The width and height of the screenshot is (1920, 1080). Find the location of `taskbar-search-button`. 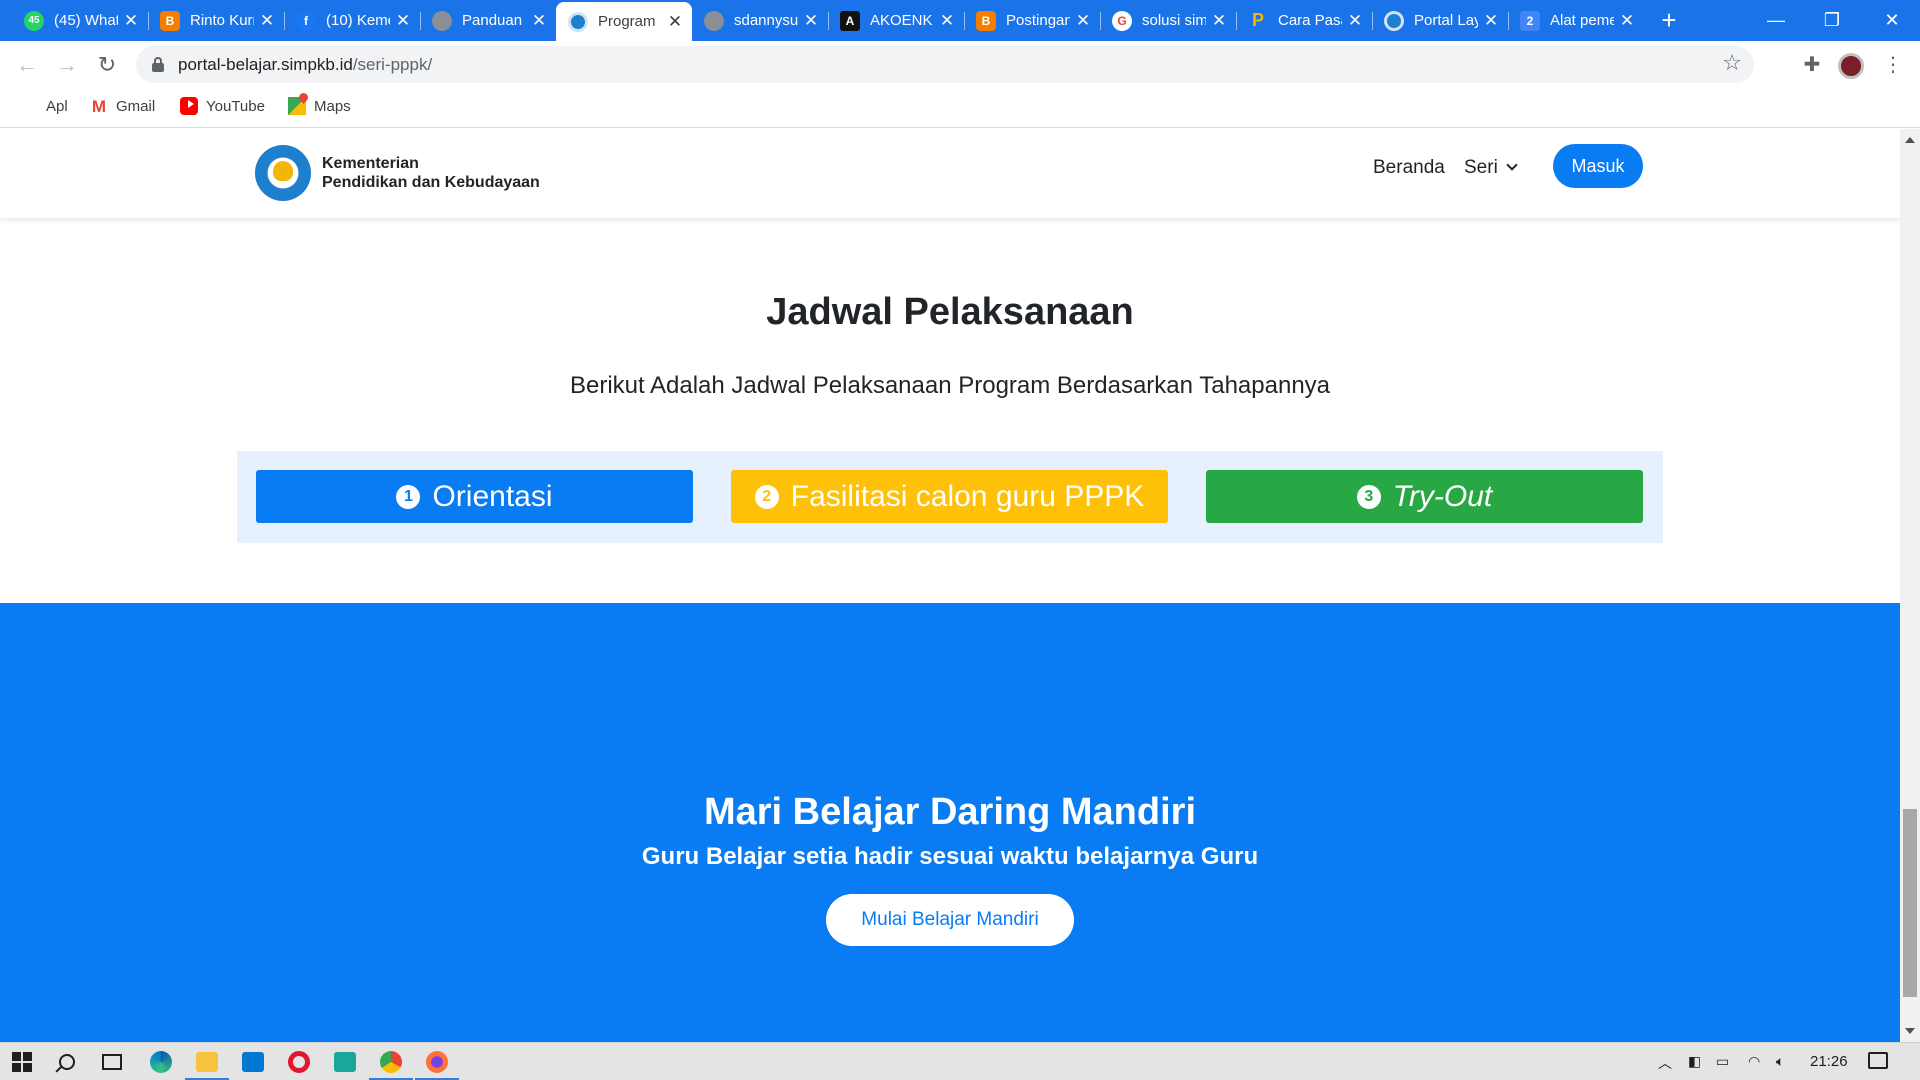

taskbar-search-button is located at coordinates (67, 1062).